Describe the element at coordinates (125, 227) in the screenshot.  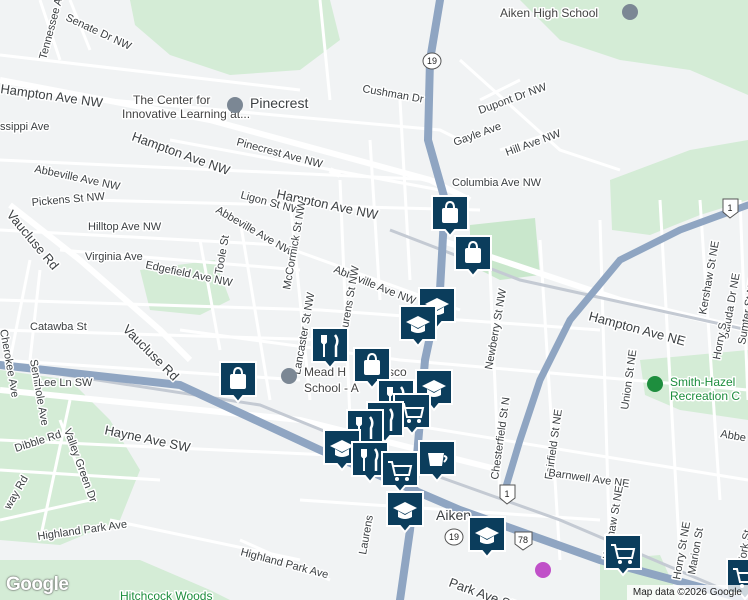
I see `street-label: Hilltop Ave NW` at that location.